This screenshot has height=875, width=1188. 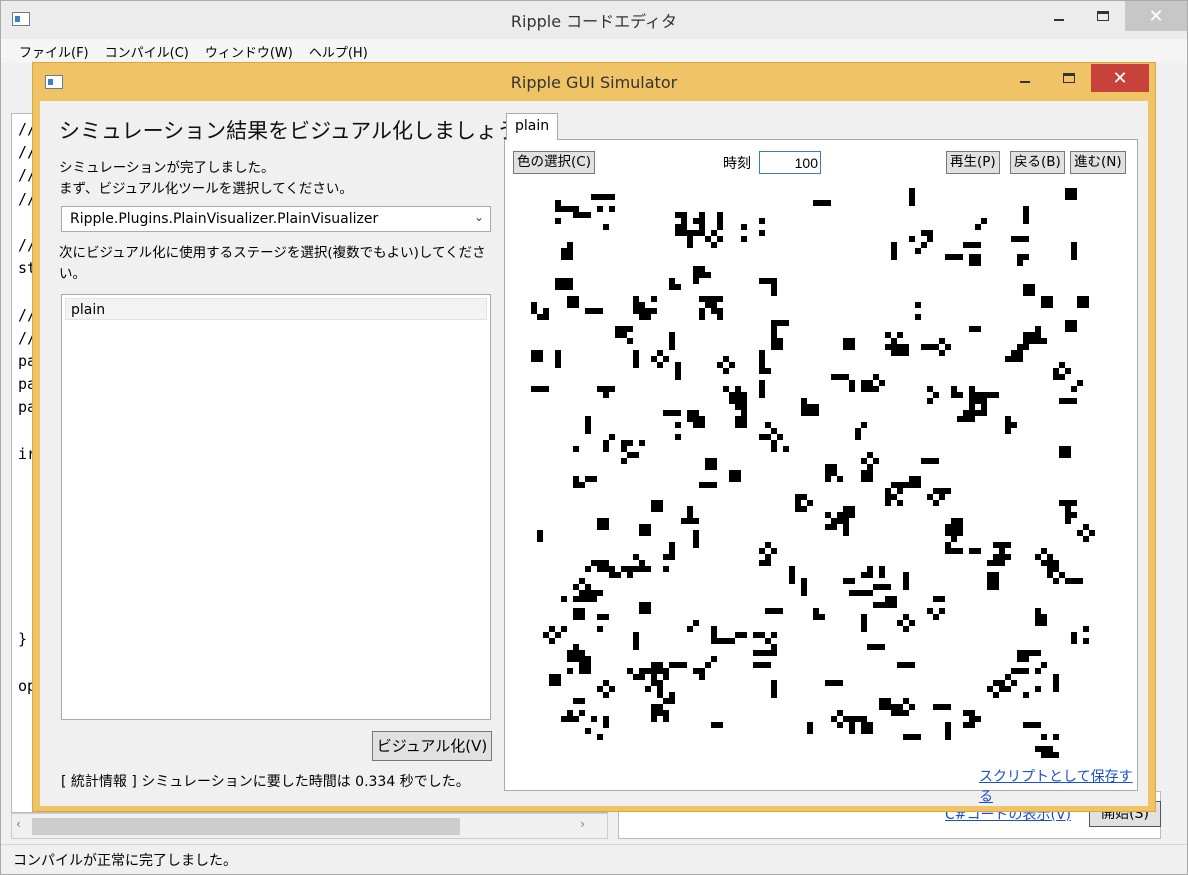 I want to click on simulator-window-title: Ripple GUI Simulator, so click(x=594, y=82).